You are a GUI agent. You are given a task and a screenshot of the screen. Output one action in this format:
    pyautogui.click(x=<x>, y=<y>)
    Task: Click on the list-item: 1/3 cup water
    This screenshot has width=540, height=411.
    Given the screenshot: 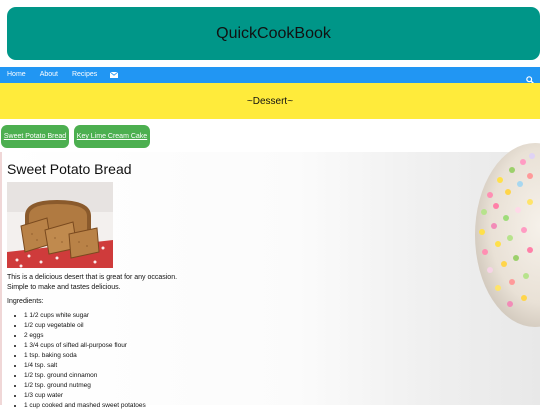 What is the action you would take?
    pyautogui.click(x=85, y=396)
    